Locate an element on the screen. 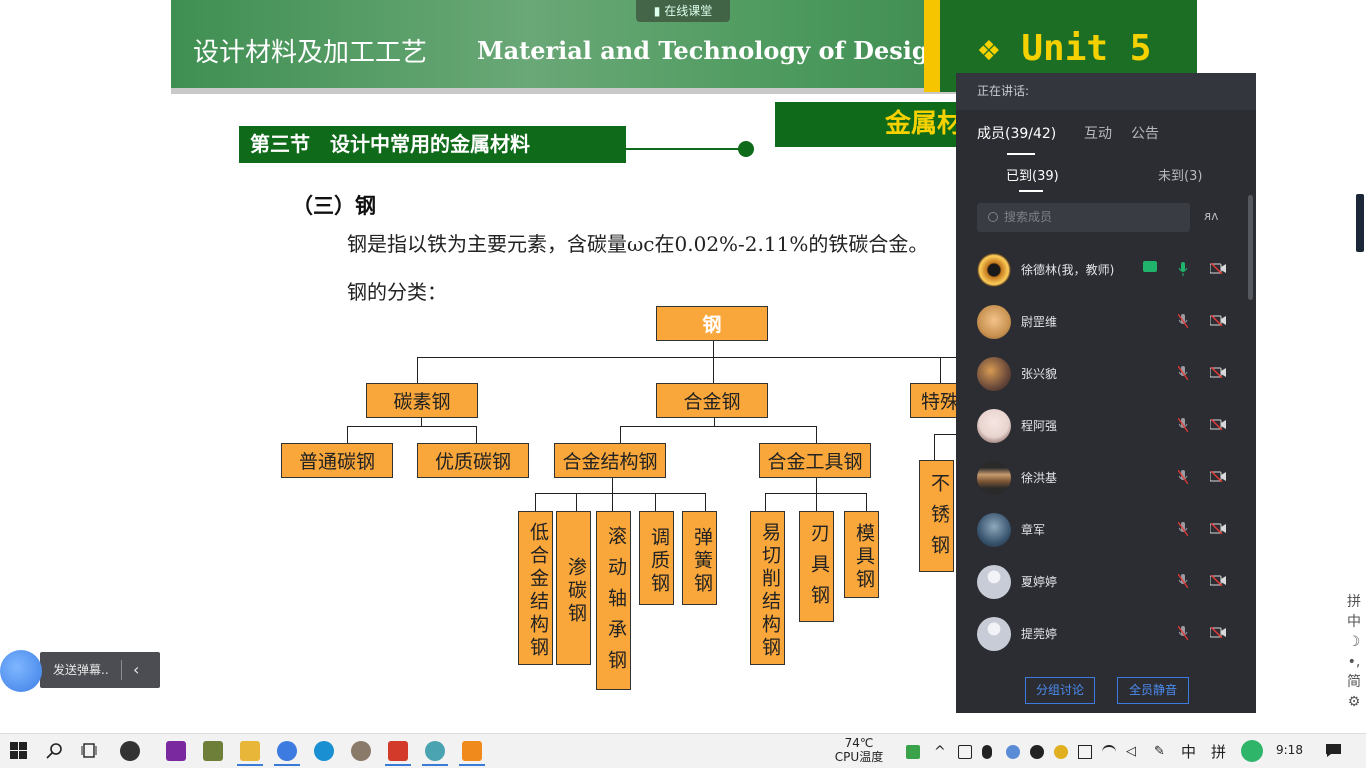 The width and height of the screenshot is (1366, 768). danmaku-input: 发送弹幕.. is located at coordinates (100, 670).